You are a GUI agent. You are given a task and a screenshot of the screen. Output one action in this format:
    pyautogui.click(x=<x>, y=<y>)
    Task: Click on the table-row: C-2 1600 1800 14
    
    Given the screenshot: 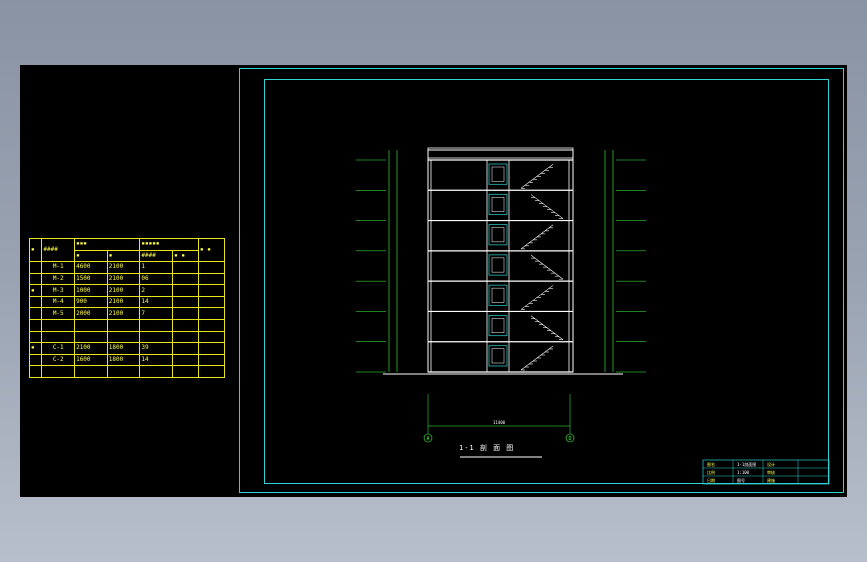 What is the action you would take?
    pyautogui.click(x=126, y=360)
    